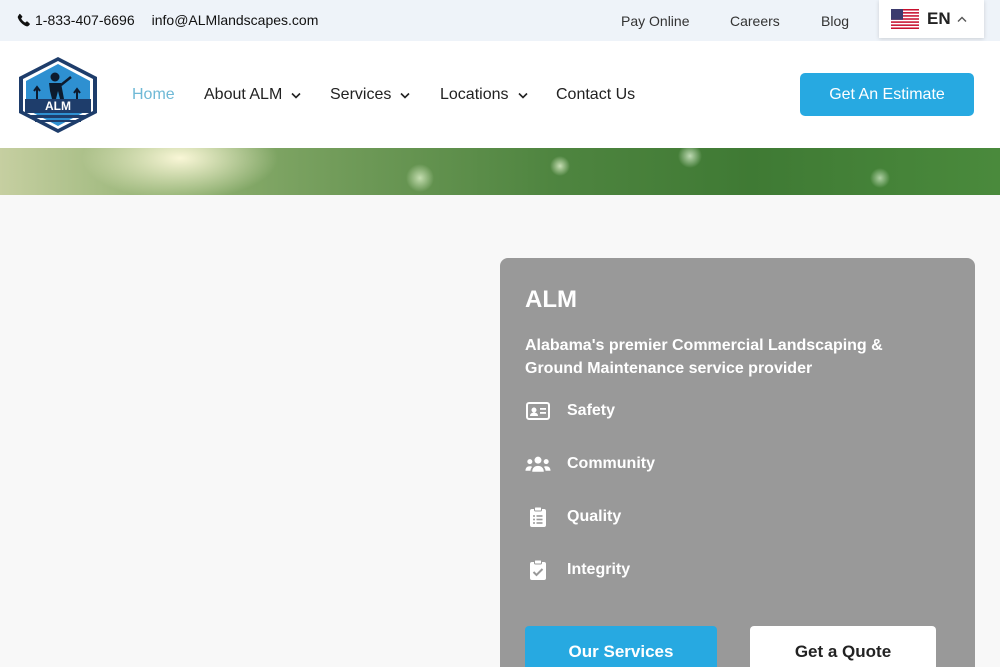 The image size is (1000, 667). I want to click on feature-safety: Safety, so click(570, 411).